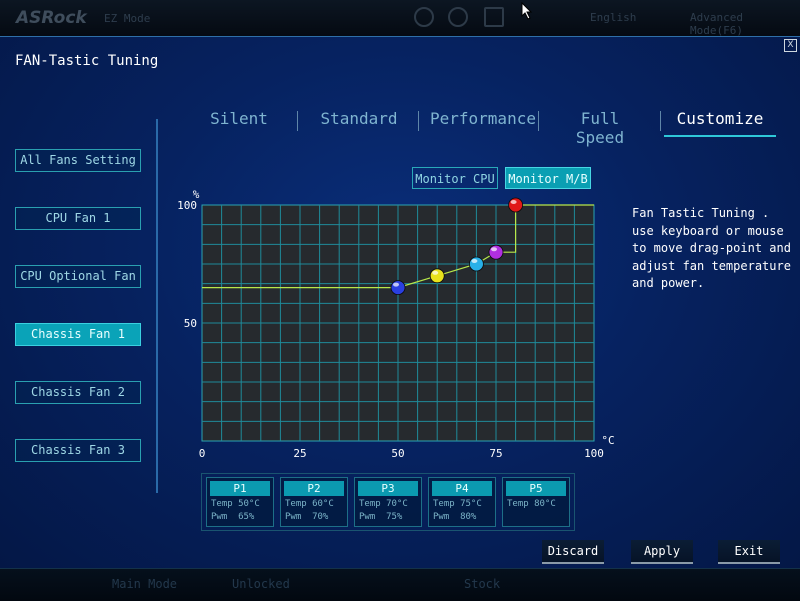 The image size is (800, 601). I want to click on drag-point-p3, so click(476, 264).